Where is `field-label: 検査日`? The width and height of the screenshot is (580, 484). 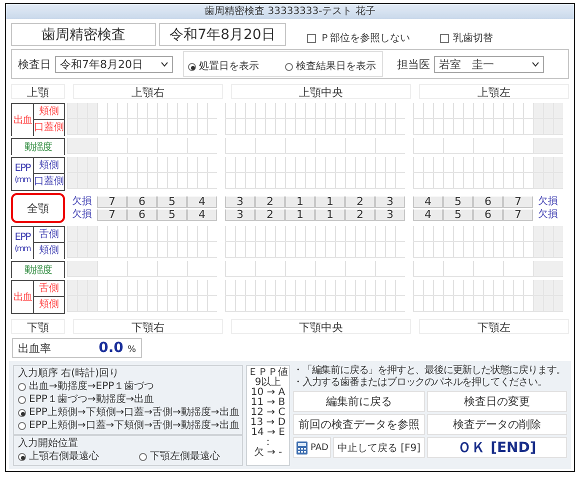
field-label: 検査日 is located at coordinates (34, 64).